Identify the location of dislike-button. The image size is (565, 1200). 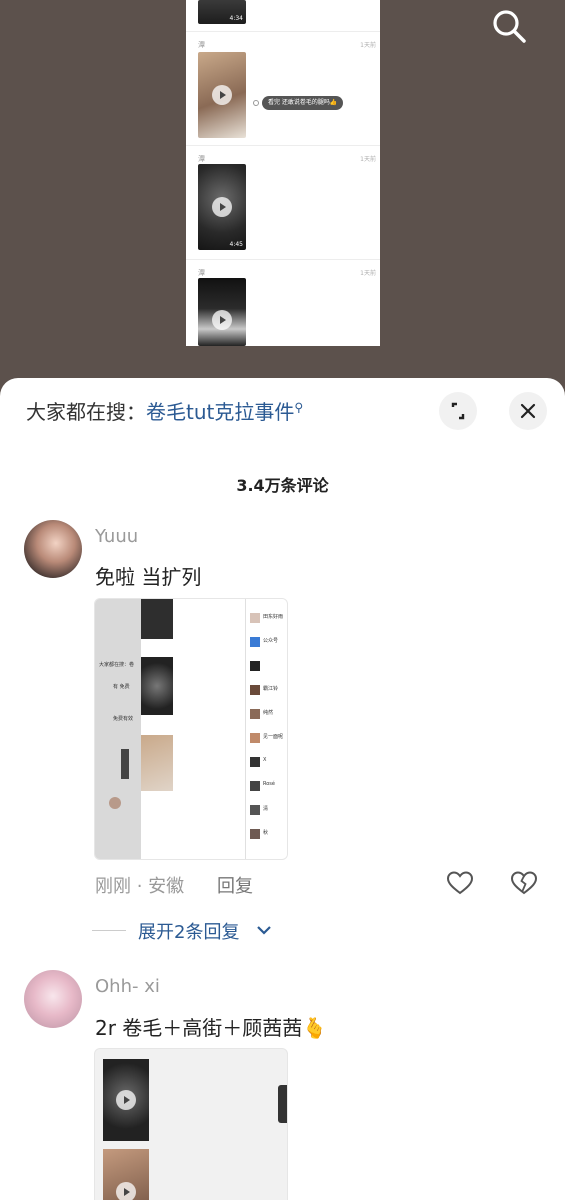
(524, 885).